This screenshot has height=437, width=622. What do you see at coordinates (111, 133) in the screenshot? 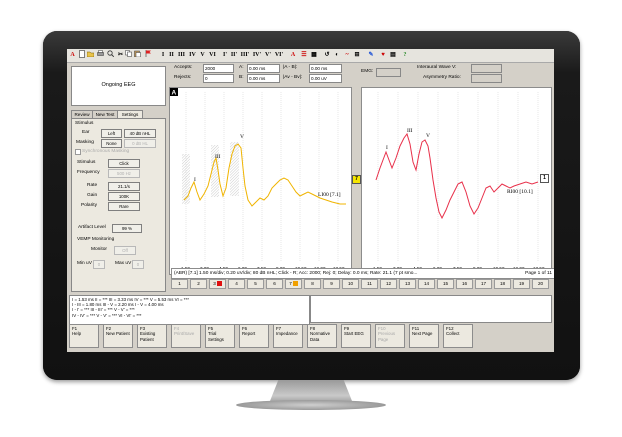
I see `ear-button: Left` at bounding box center [111, 133].